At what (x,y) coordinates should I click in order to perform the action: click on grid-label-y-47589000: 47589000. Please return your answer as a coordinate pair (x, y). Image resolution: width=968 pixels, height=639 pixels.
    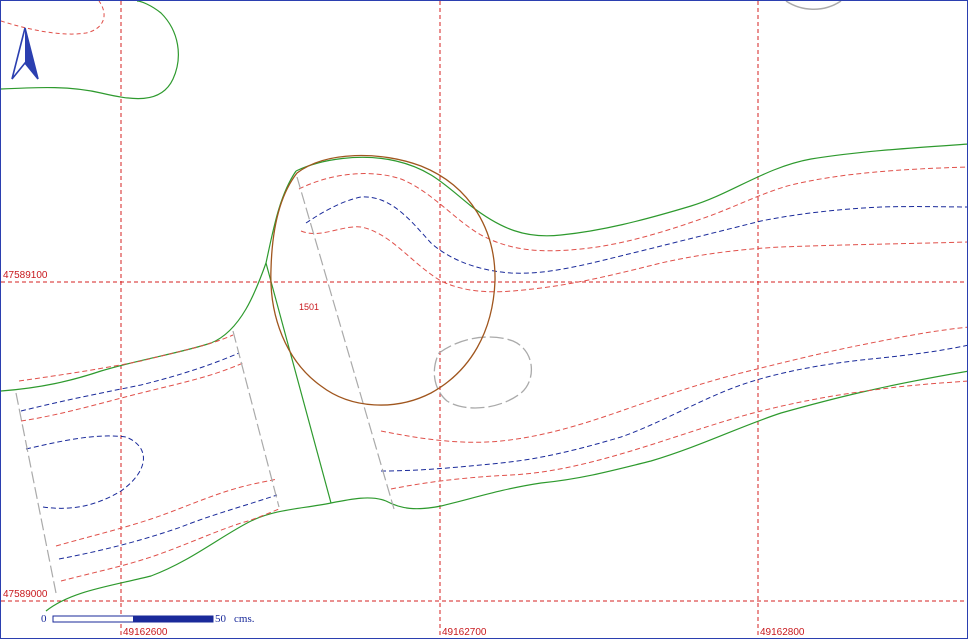
    Looking at the image, I should click on (25, 594).